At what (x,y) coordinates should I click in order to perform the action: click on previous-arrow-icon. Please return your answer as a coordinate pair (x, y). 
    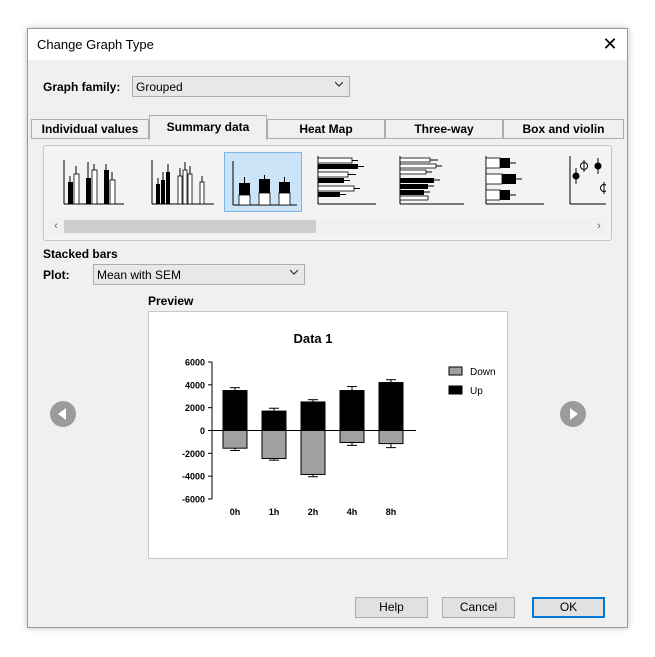
    Looking at the image, I should click on (63, 414).